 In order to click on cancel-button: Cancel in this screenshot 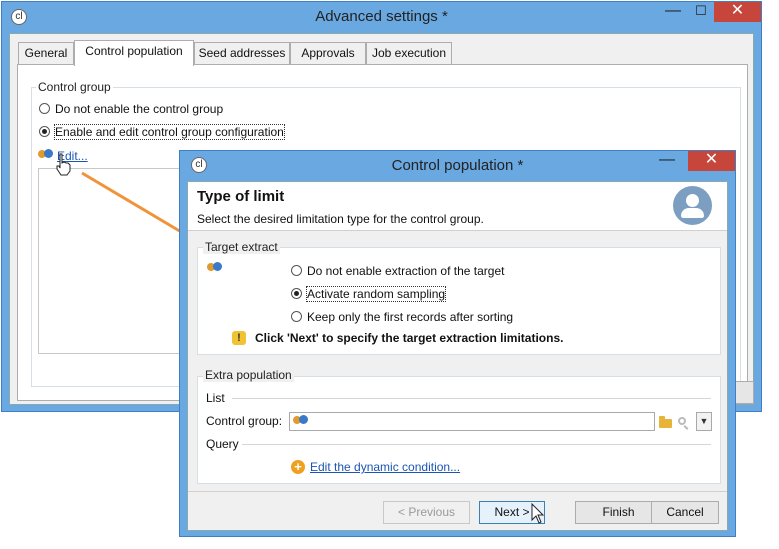, I will do `click(685, 512)`.